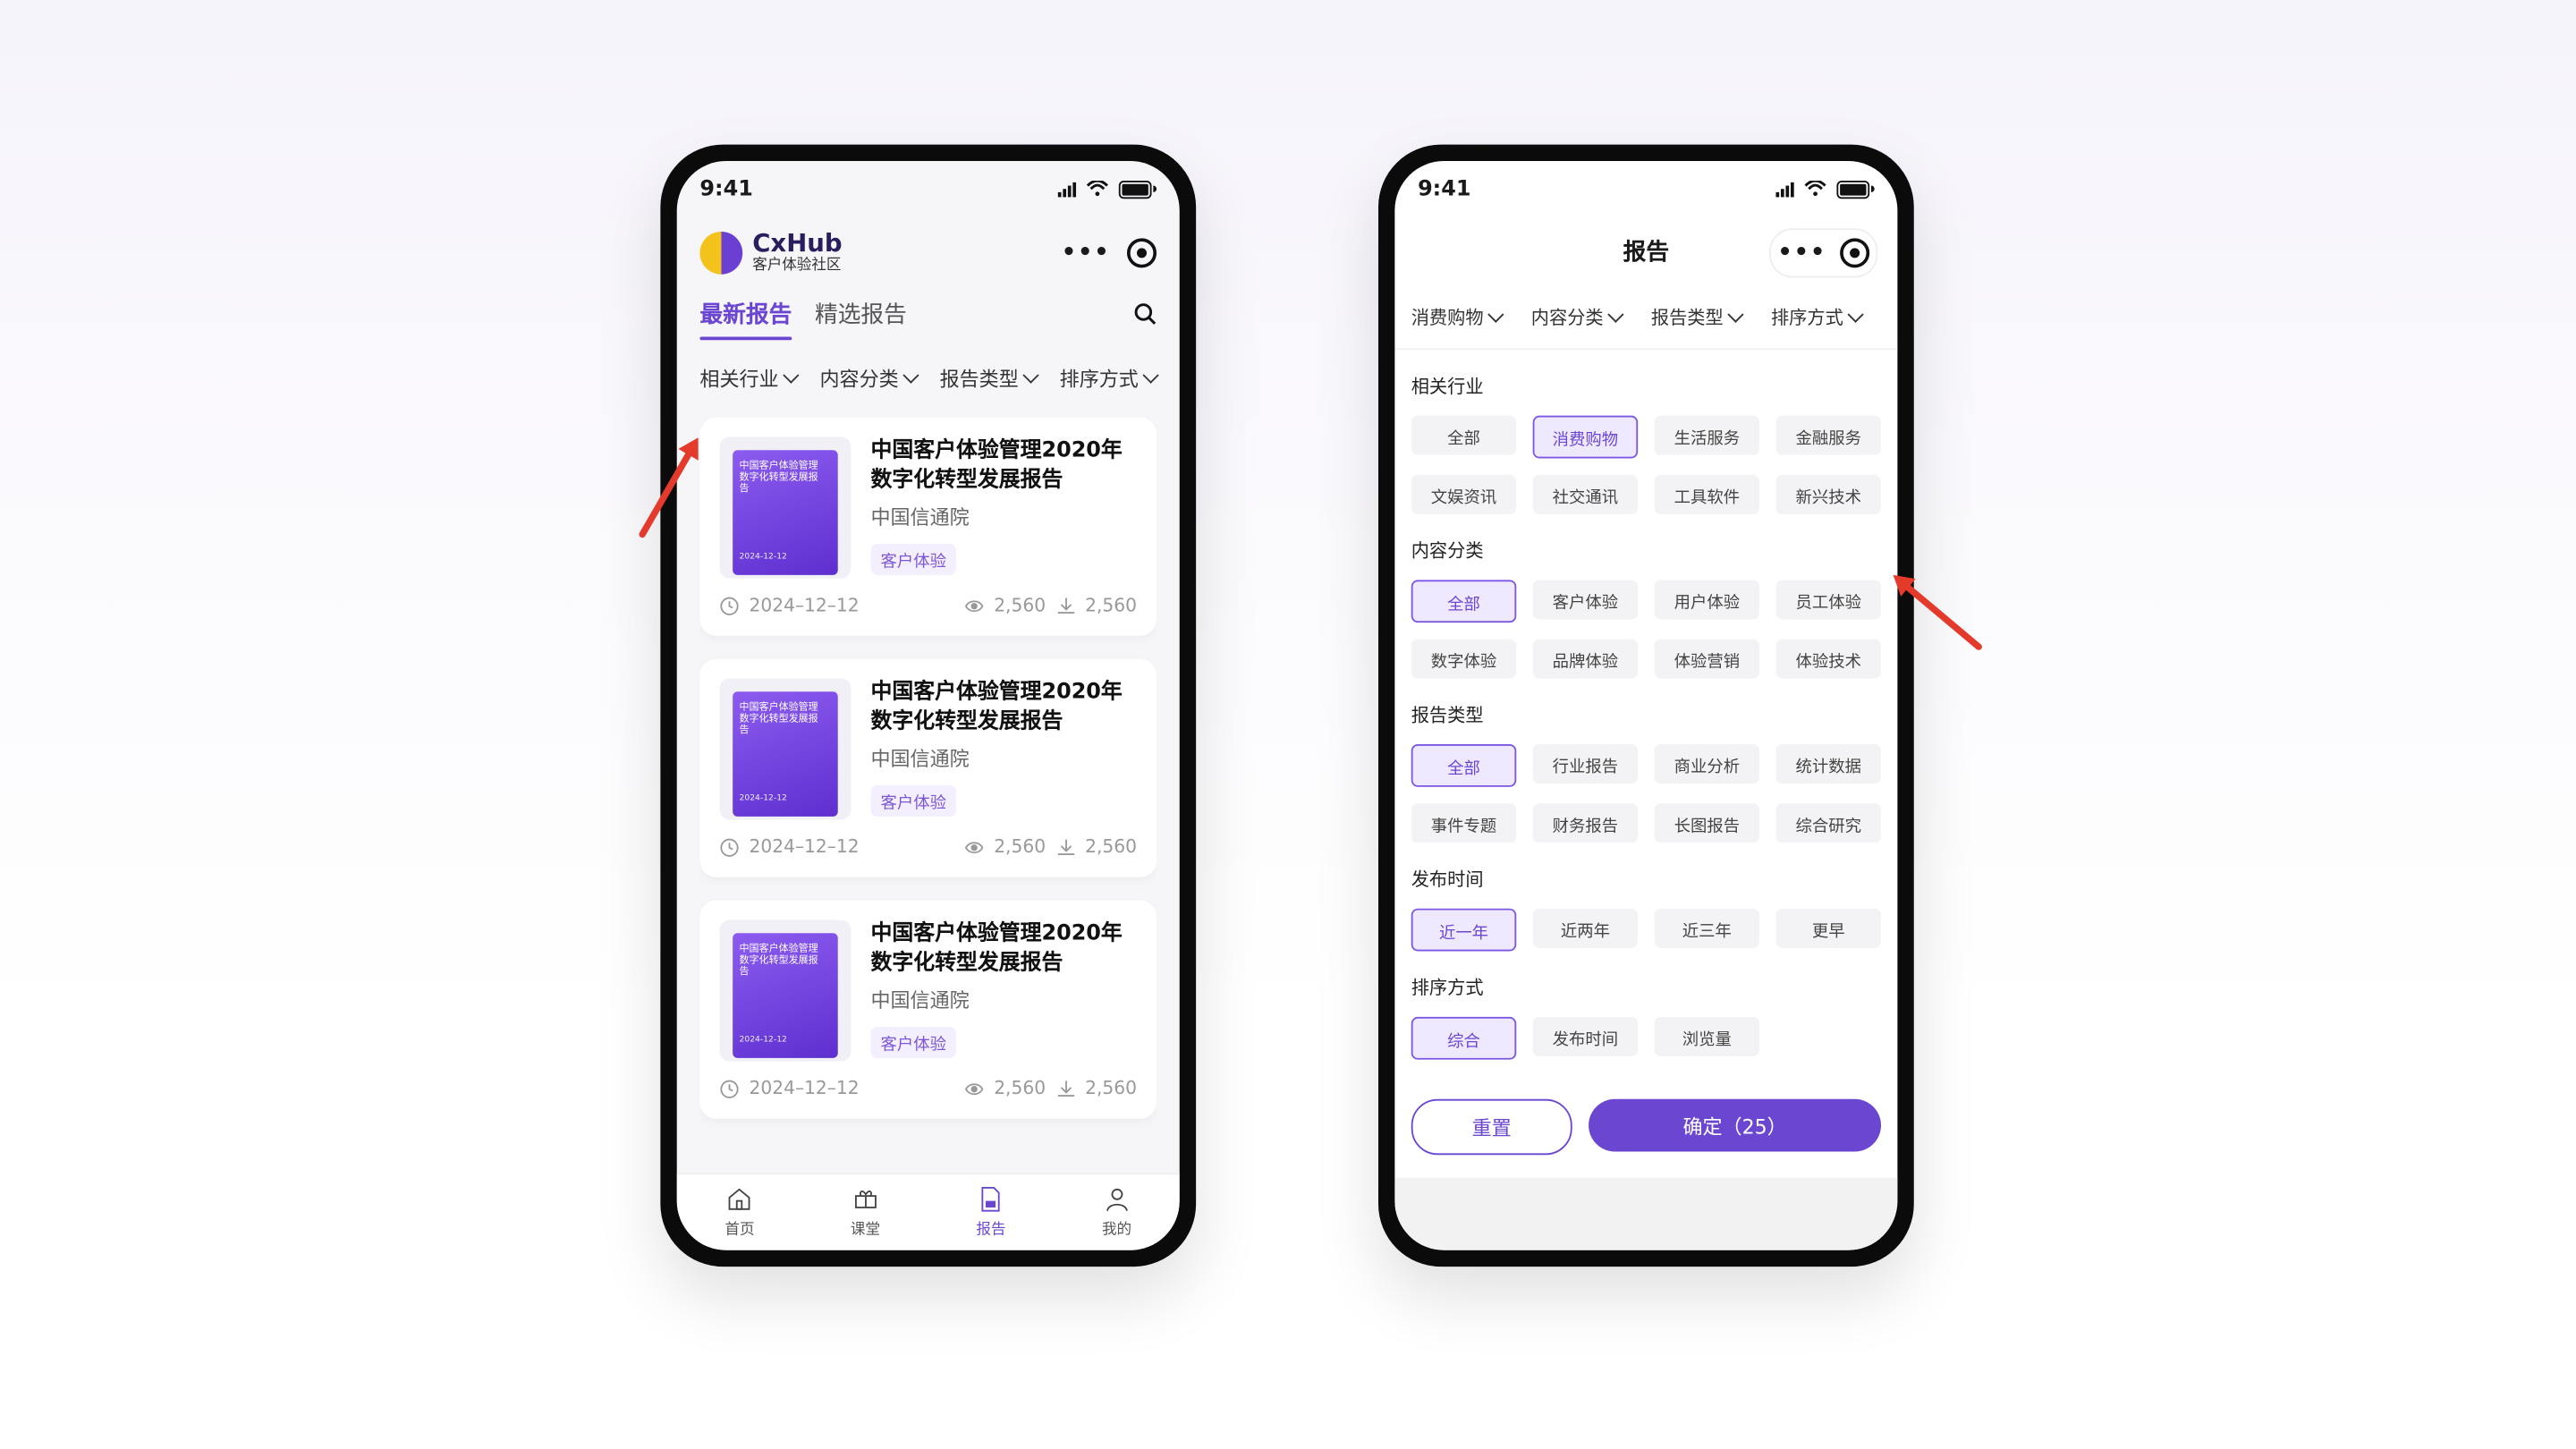 The image size is (2576, 1449). Describe the element at coordinates (1107, 189) in the screenshot. I see `status-icons` at that location.